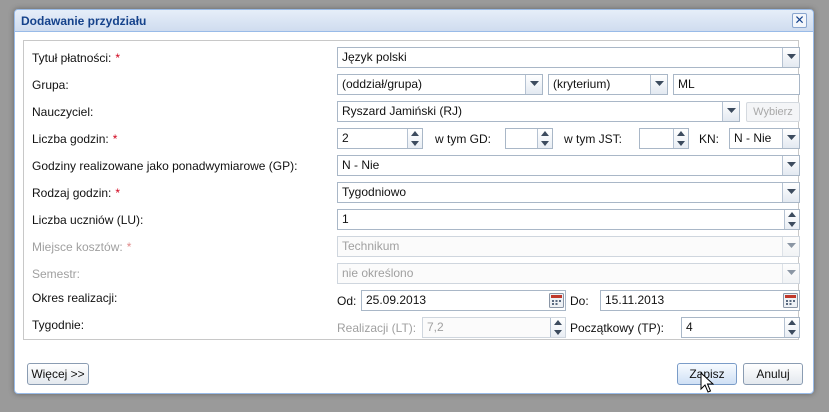 This screenshot has width=829, height=412. I want to click on close-button: ✕, so click(799, 20).